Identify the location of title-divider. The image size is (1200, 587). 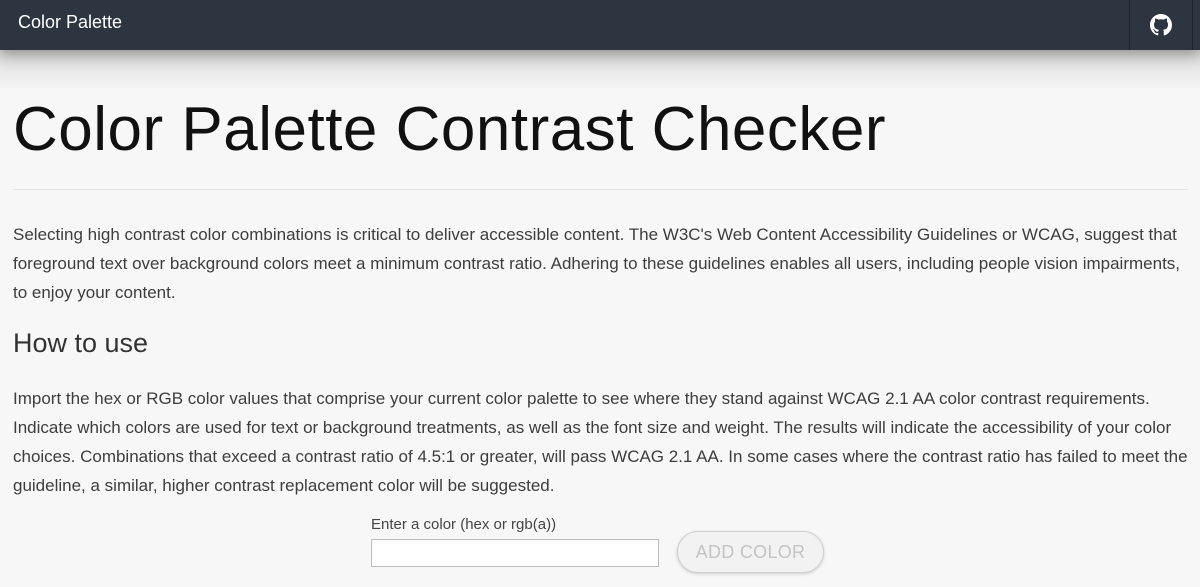
(600, 189).